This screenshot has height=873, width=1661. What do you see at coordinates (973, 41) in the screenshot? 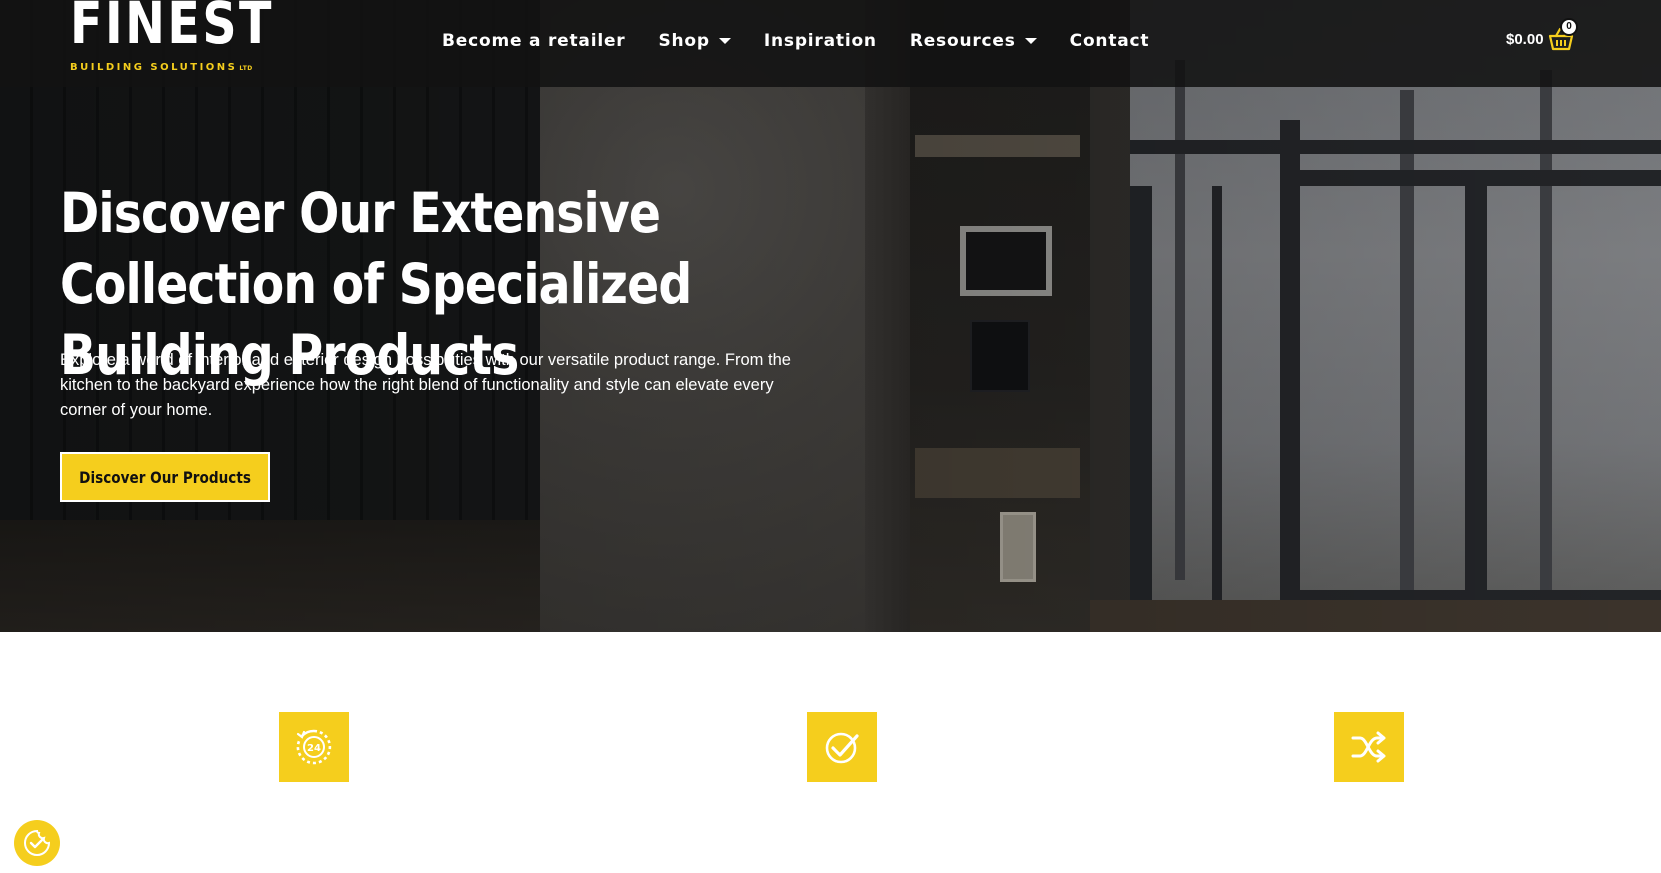
I see `nav-resources: Resources` at bounding box center [973, 41].